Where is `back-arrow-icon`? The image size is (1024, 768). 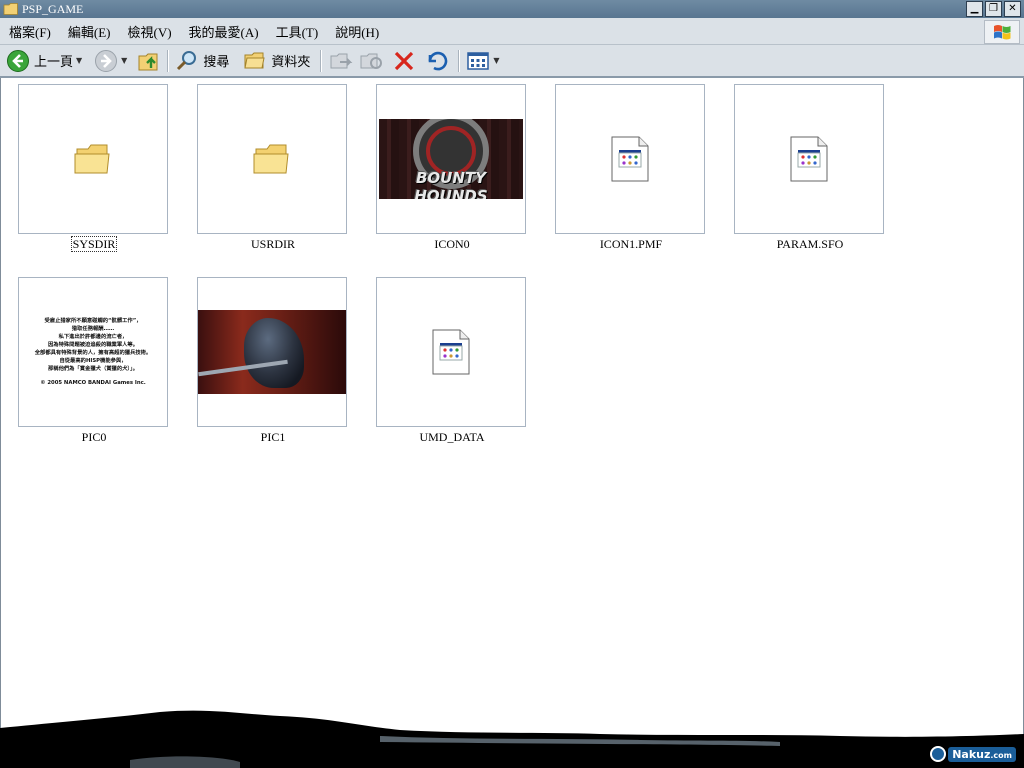 back-arrow-icon is located at coordinates (18, 60).